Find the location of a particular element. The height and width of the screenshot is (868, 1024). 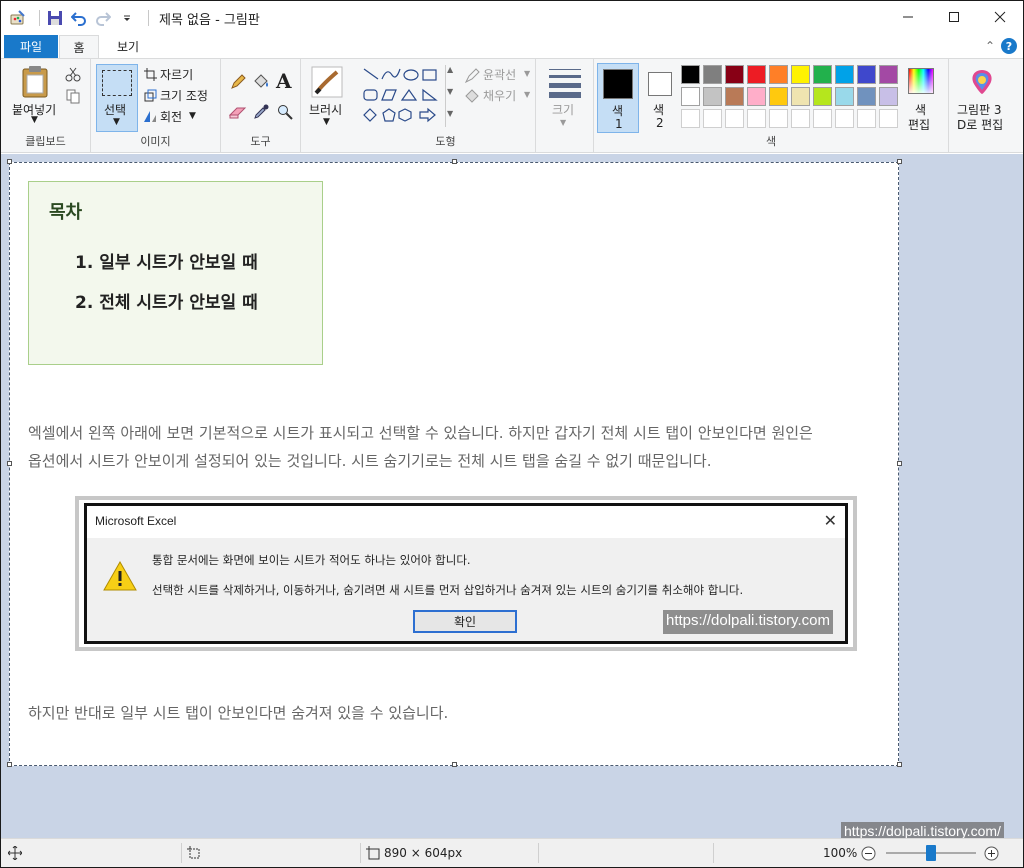

zoom-slider is located at coordinates (931, 853).